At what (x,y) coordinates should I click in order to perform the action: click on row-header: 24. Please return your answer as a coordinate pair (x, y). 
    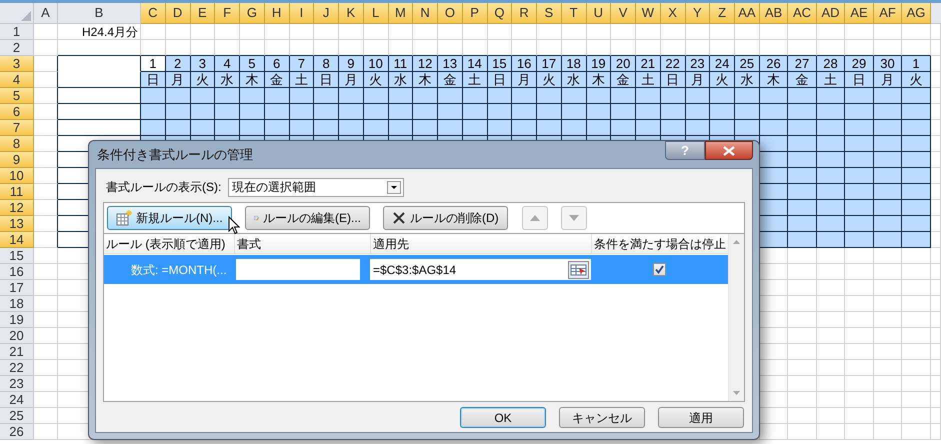
    Looking at the image, I should click on (17, 400).